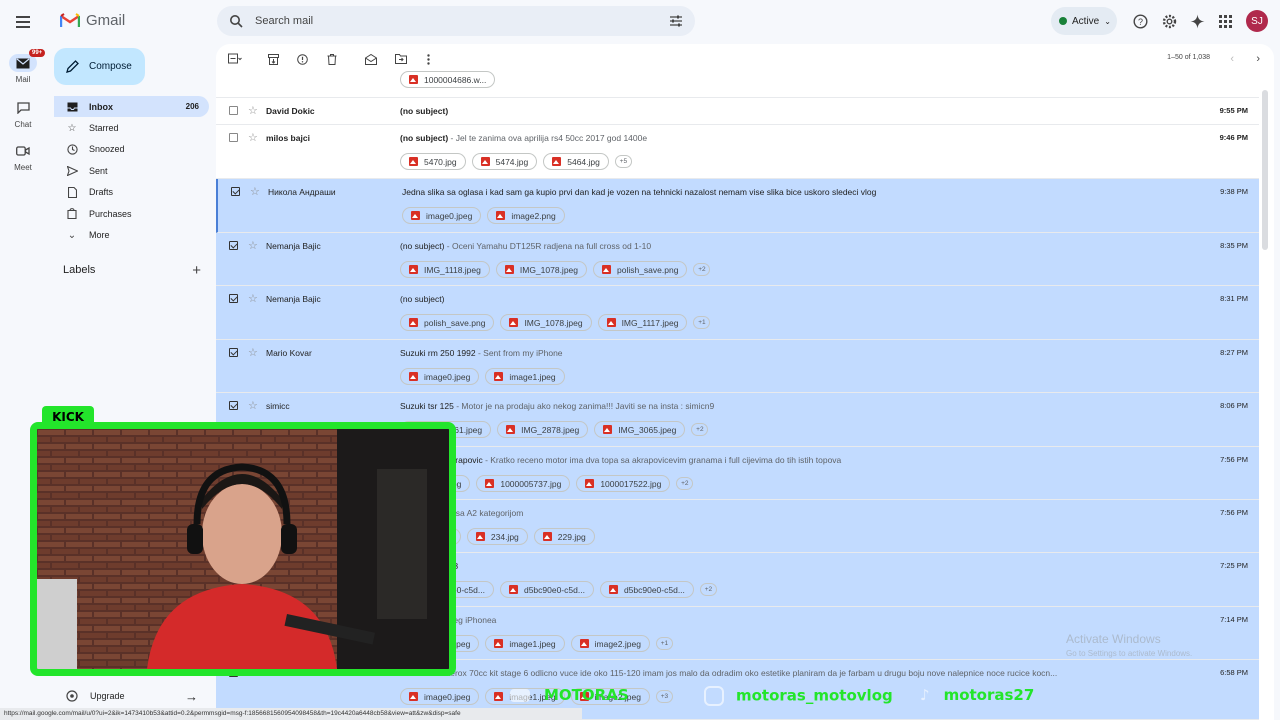 This screenshot has width=1280, height=720. What do you see at coordinates (623, 483) in the screenshot?
I see `attachment-chip: 1000017522.jpg` at bounding box center [623, 483].